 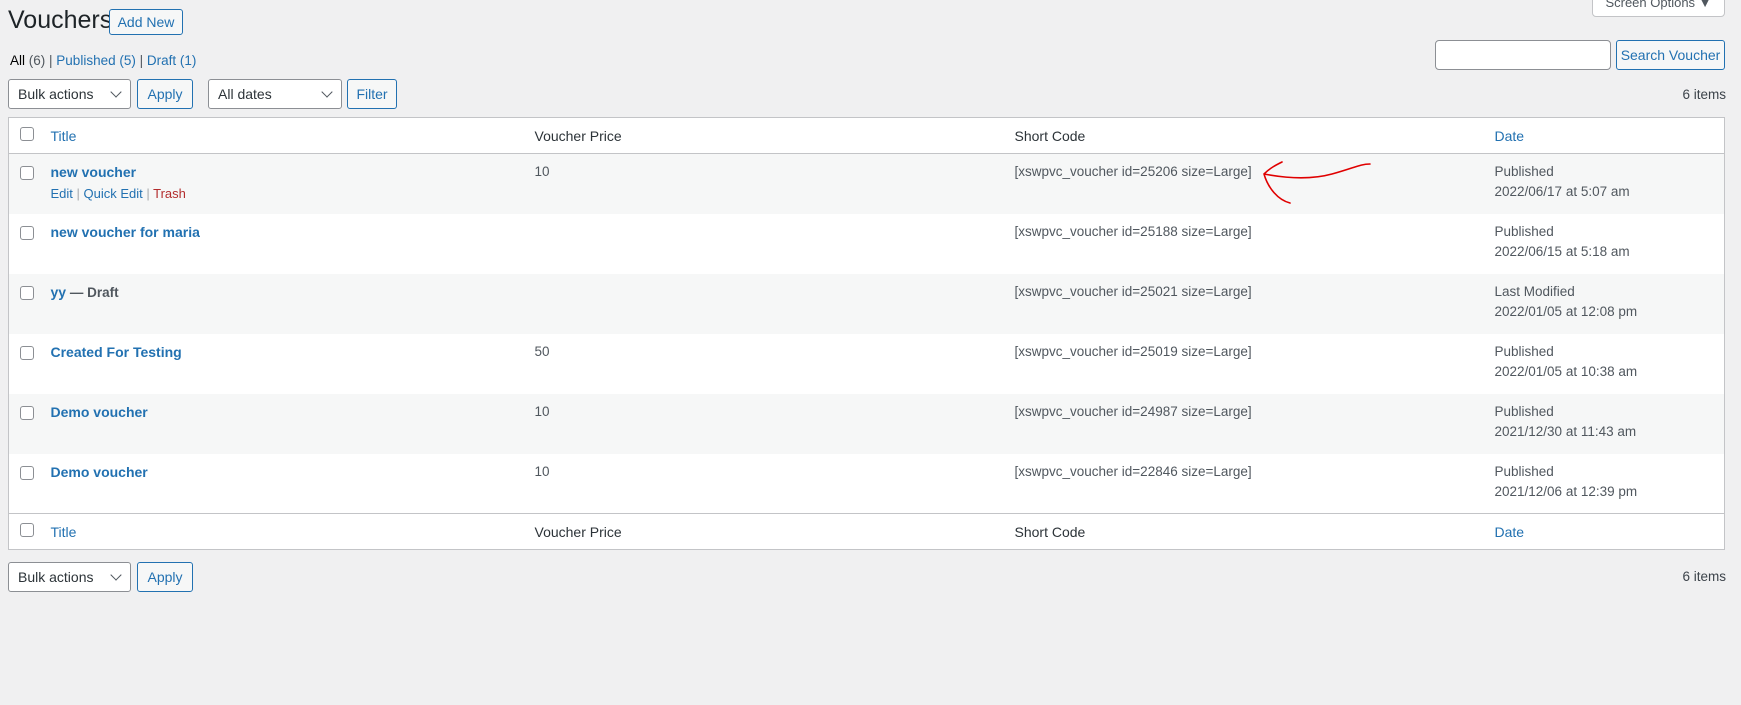 What do you see at coordinates (64, 532) in the screenshot?
I see `column-title-sort-footer: Title` at bounding box center [64, 532].